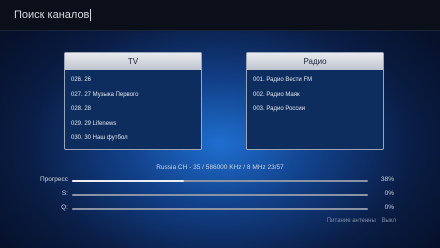  What do you see at coordinates (220, 181) in the screenshot?
I see `progress-bar-track` at bounding box center [220, 181].